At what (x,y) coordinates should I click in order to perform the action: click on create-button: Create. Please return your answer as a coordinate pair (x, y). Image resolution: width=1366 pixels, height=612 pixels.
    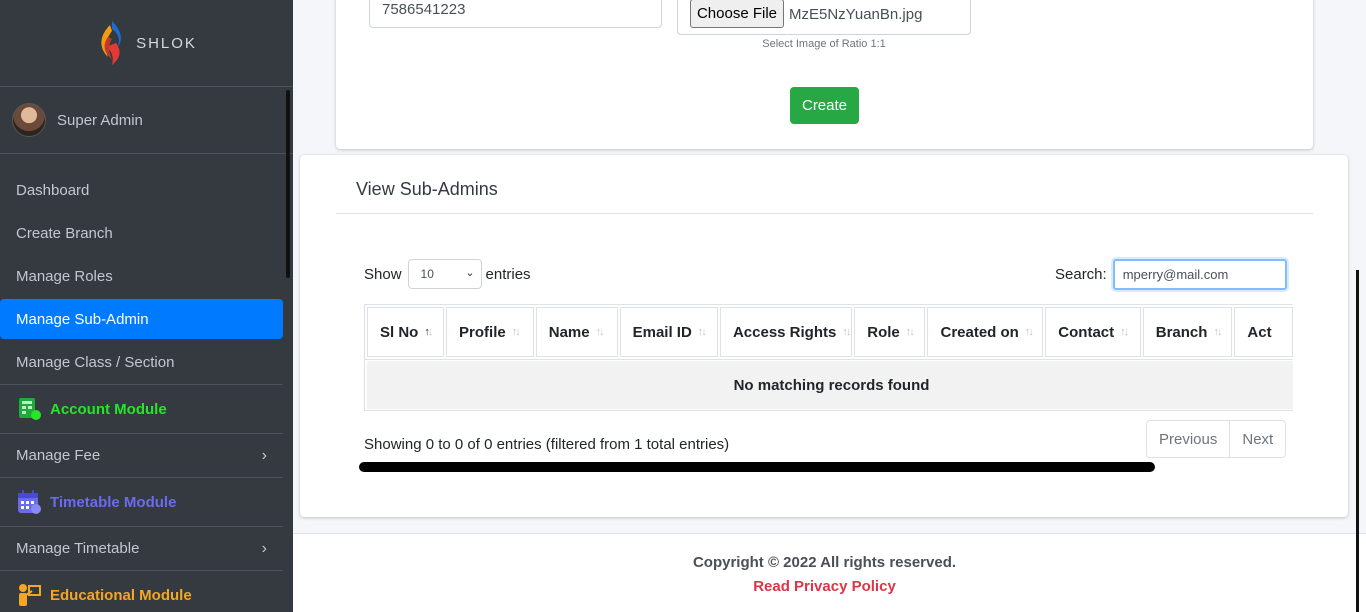
    Looking at the image, I should click on (824, 105).